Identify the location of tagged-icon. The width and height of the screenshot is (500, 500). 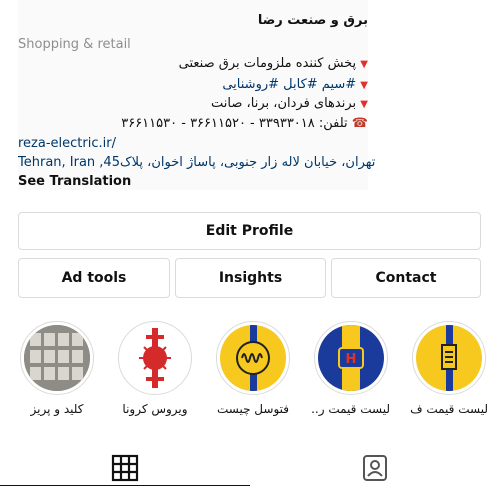
(375, 468).